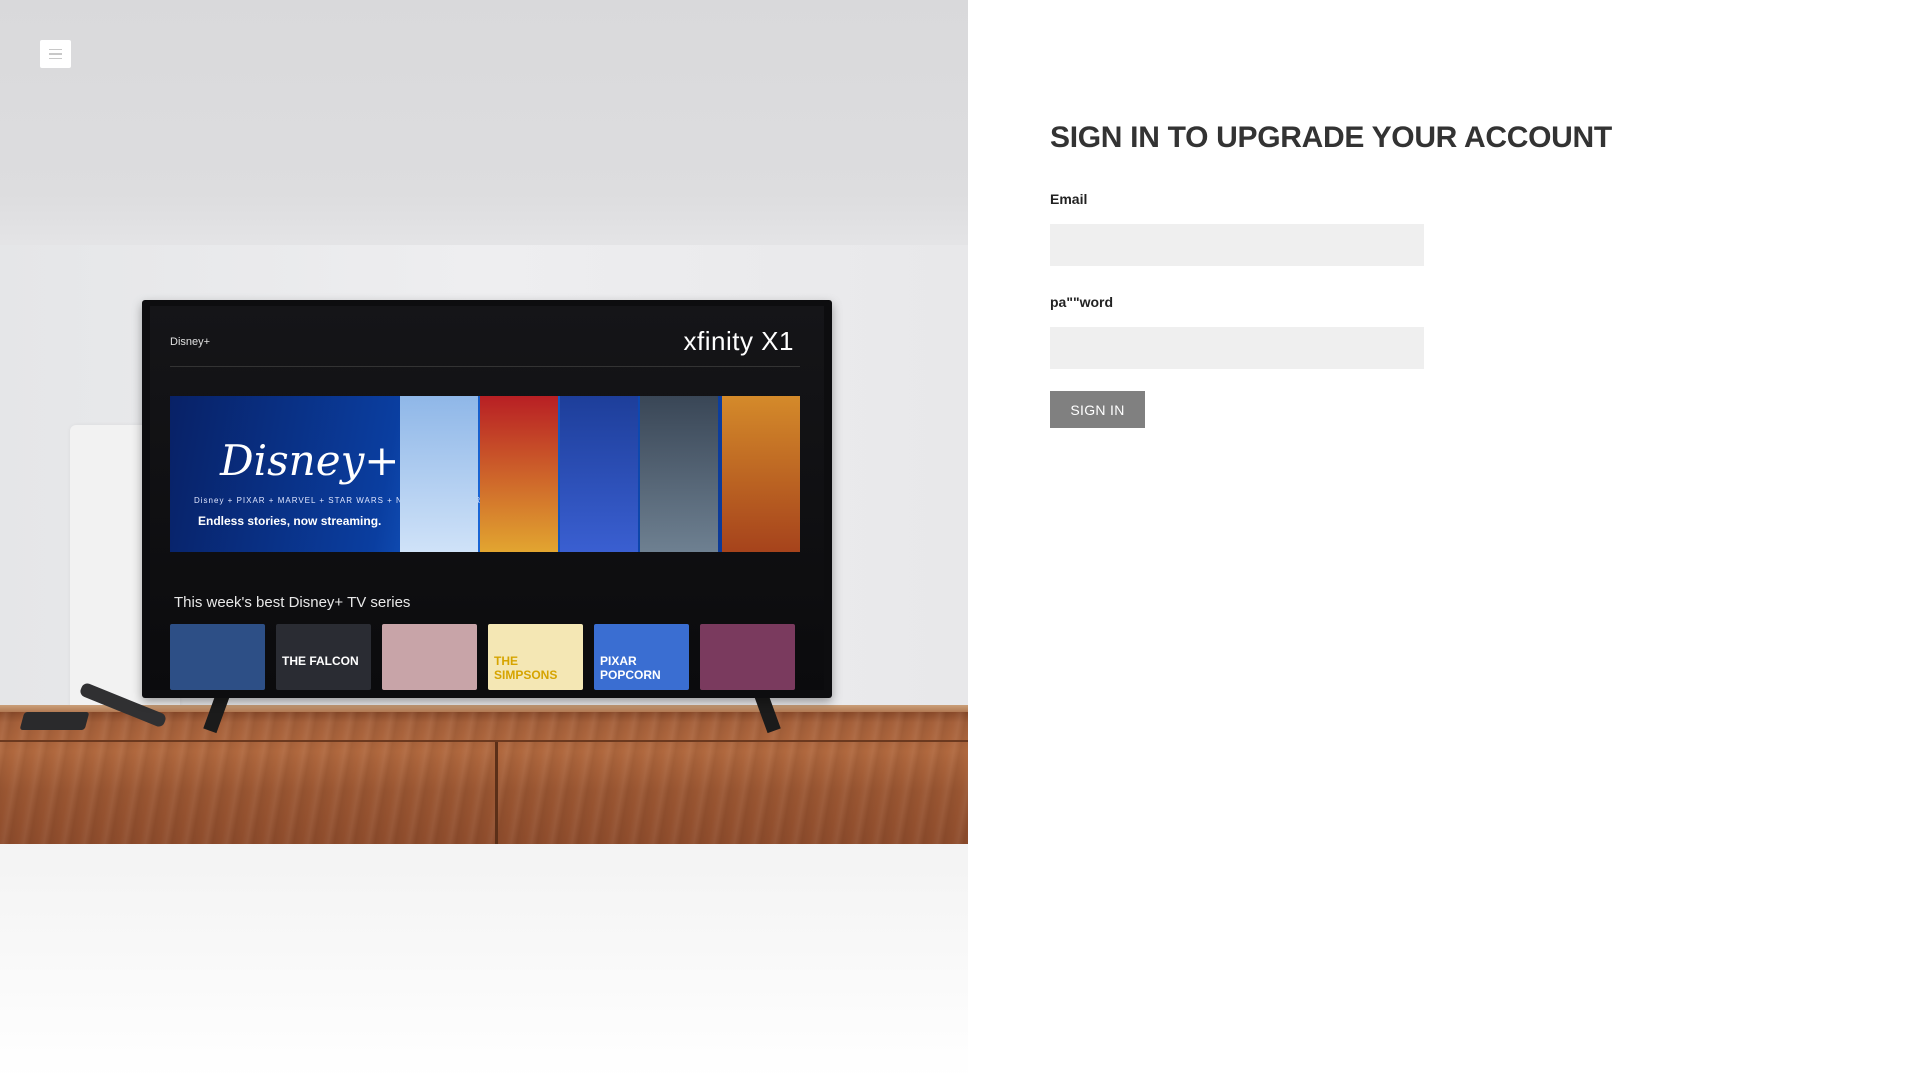 This screenshot has width=1920, height=1080. What do you see at coordinates (496, 793) in the screenshot?
I see `cabinet-door-seam` at bounding box center [496, 793].